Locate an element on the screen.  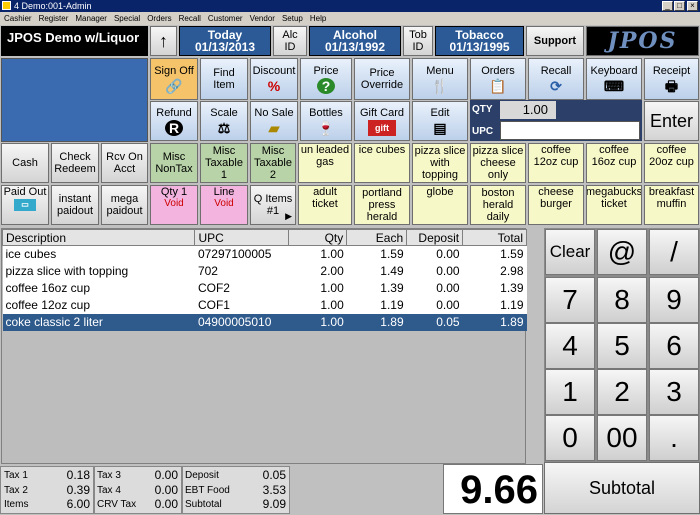
maximize-button: □ is located at coordinates (679, 6).